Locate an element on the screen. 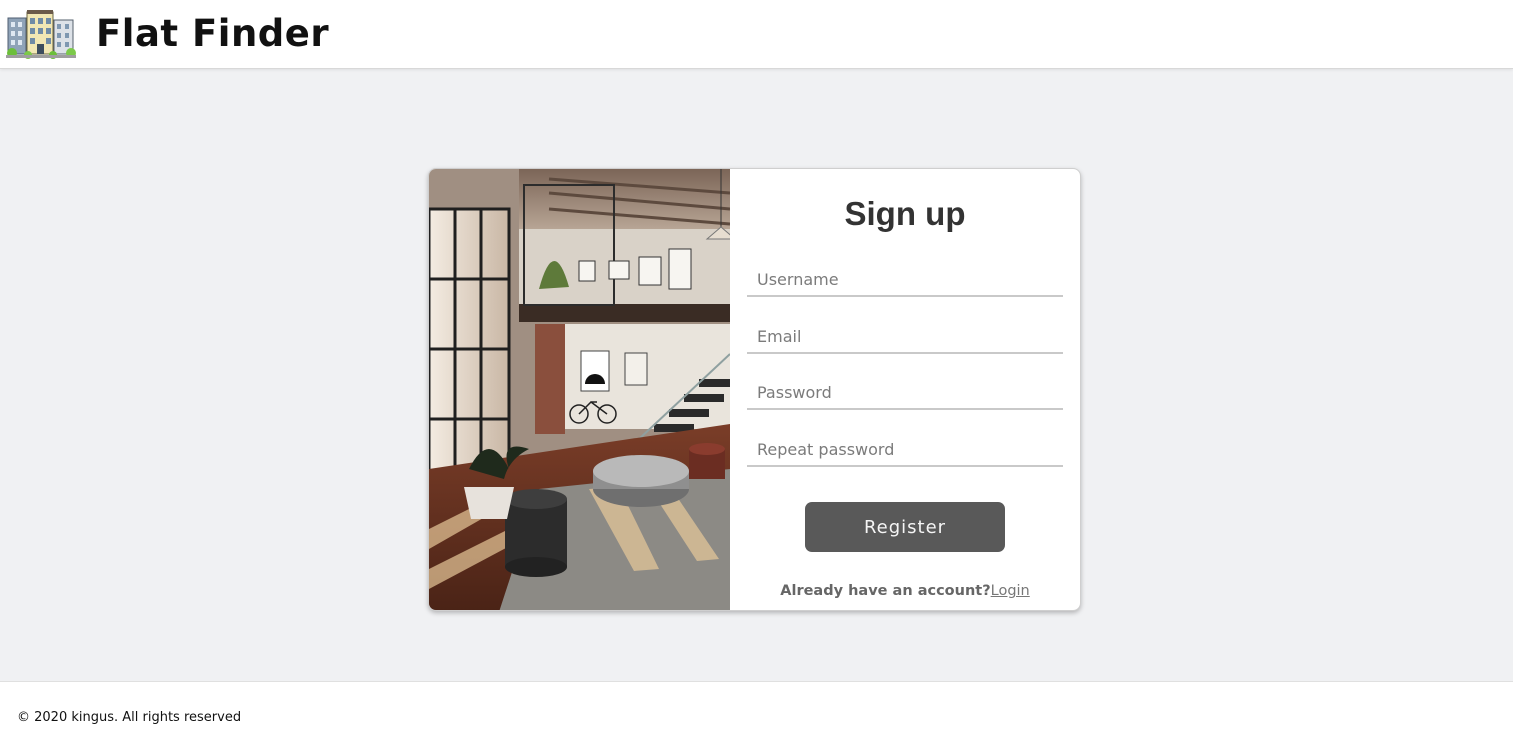 The height and width of the screenshot is (746, 1513). email-field is located at coordinates (905, 332).